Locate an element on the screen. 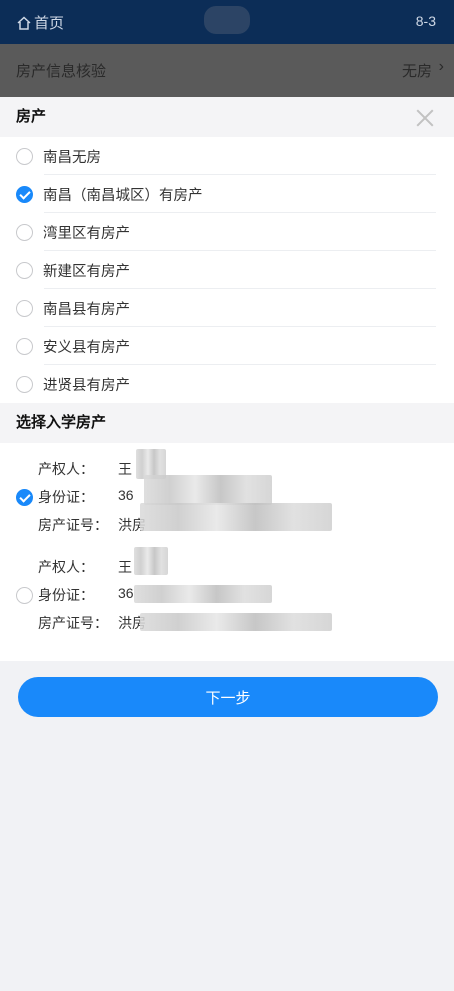 This screenshot has height=991, width=454. top-navigation-bar: 首页 8-3 is located at coordinates (227, 22).